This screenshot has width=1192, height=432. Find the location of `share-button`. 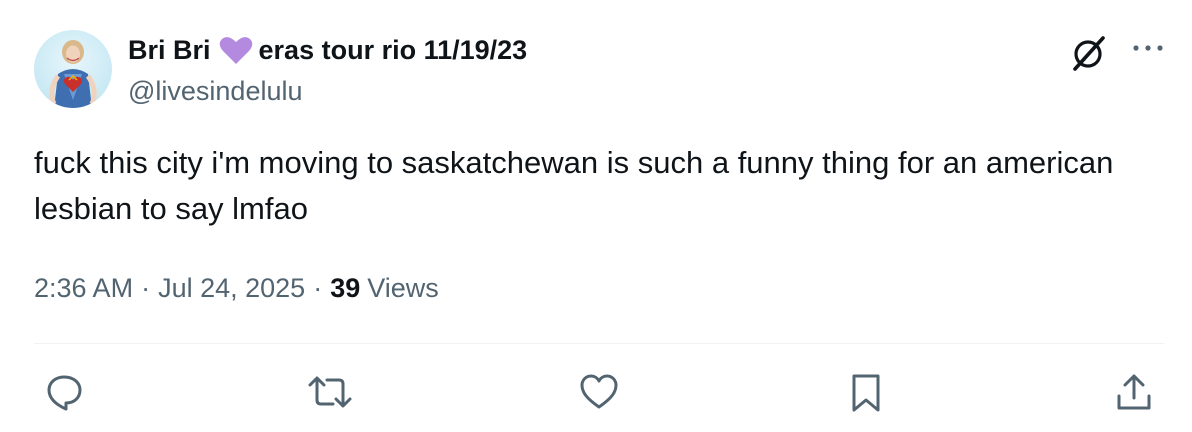

share-button is located at coordinates (1134, 393).